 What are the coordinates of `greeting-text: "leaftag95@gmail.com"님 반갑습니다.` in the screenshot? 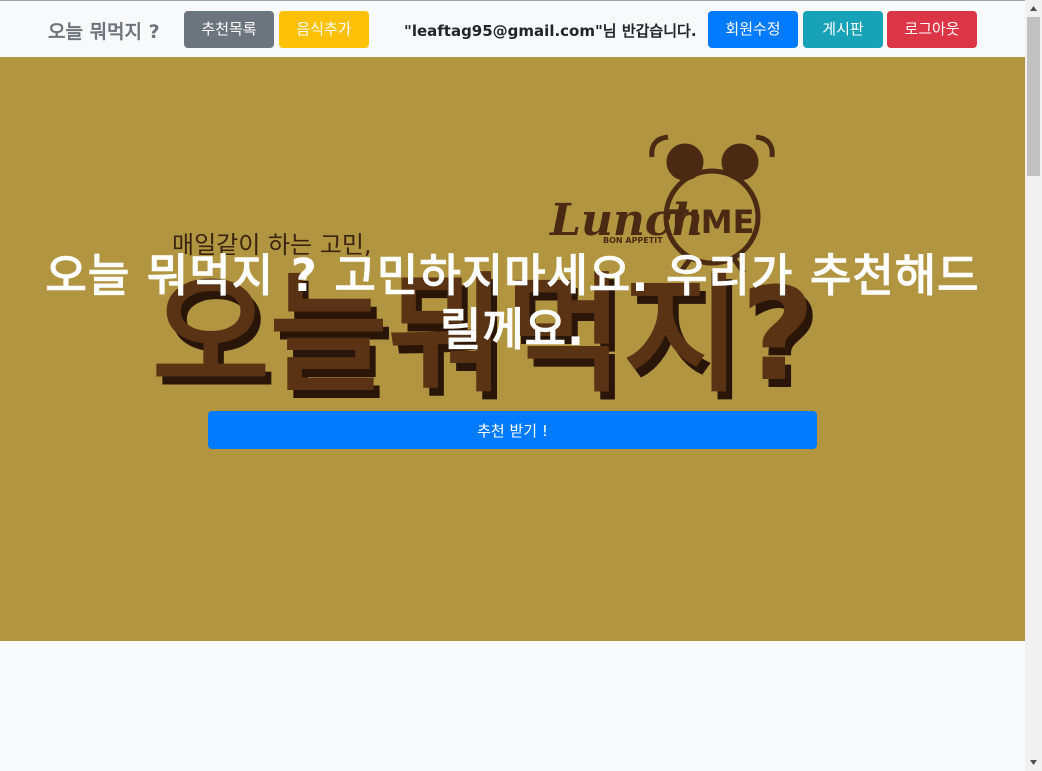 It's located at (550, 31).